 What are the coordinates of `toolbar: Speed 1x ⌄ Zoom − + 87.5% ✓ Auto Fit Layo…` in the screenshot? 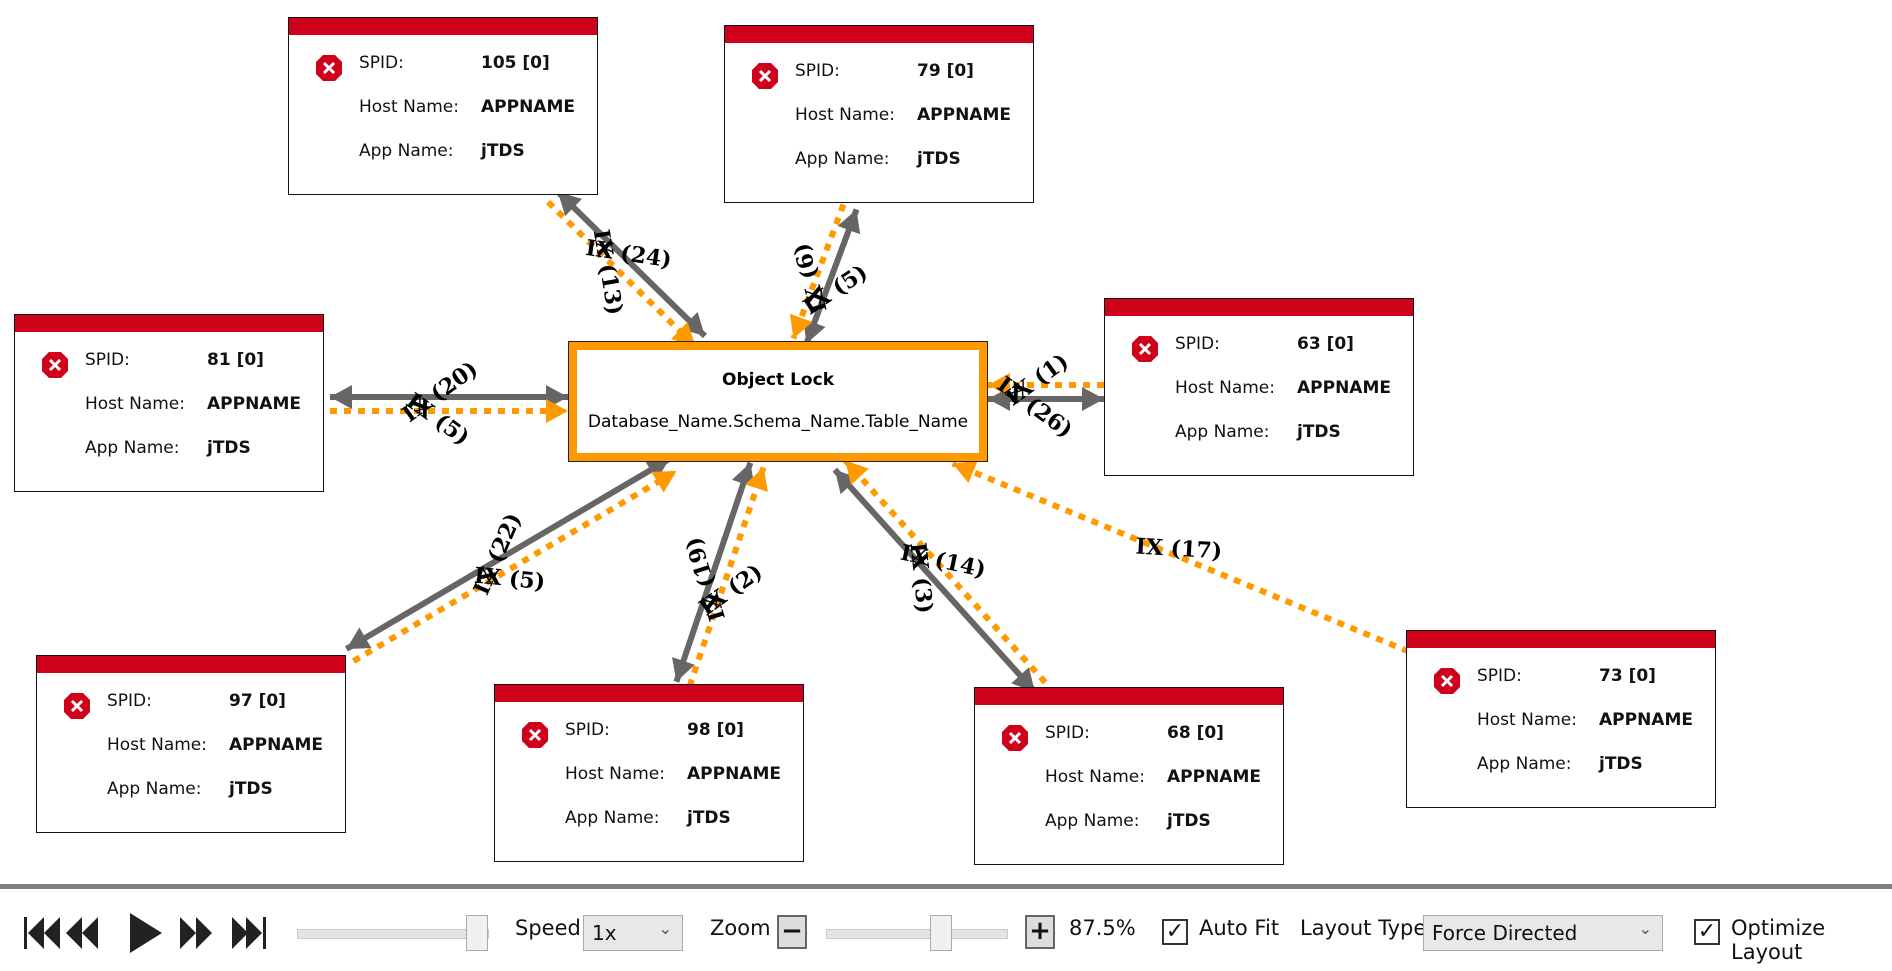 It's located at (946, 927).